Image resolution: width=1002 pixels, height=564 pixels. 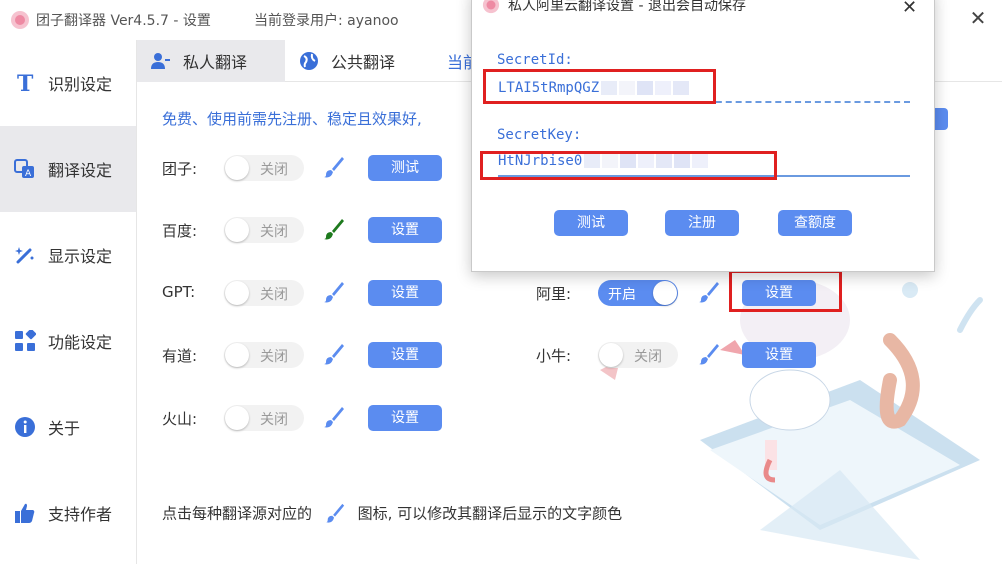 I want to click on sidebar-item-about: 关于, so click(x=68, y=427).